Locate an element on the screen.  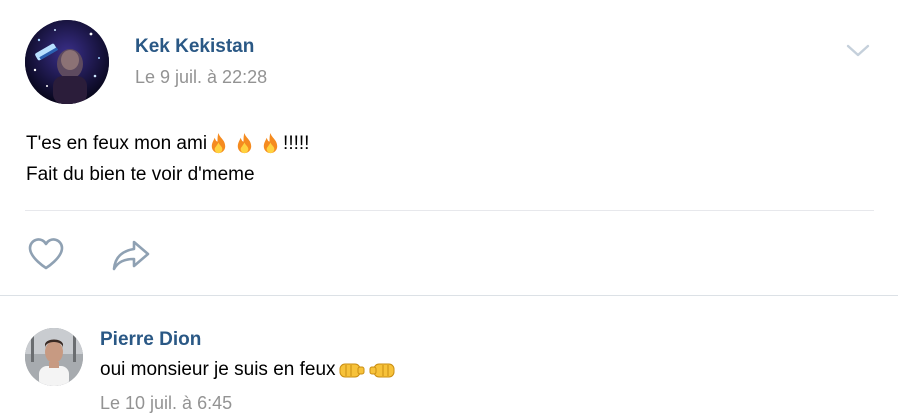
post-text-main: T'es en feux mon ami is located at coordinates (117, 143).